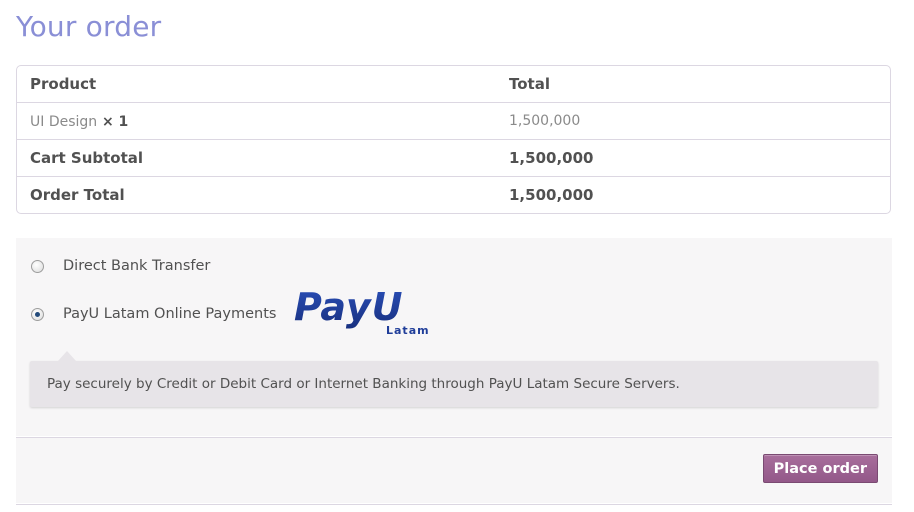 This screenshot has width=914, height=512. I want to click on payu-radio, so click(37, 314).